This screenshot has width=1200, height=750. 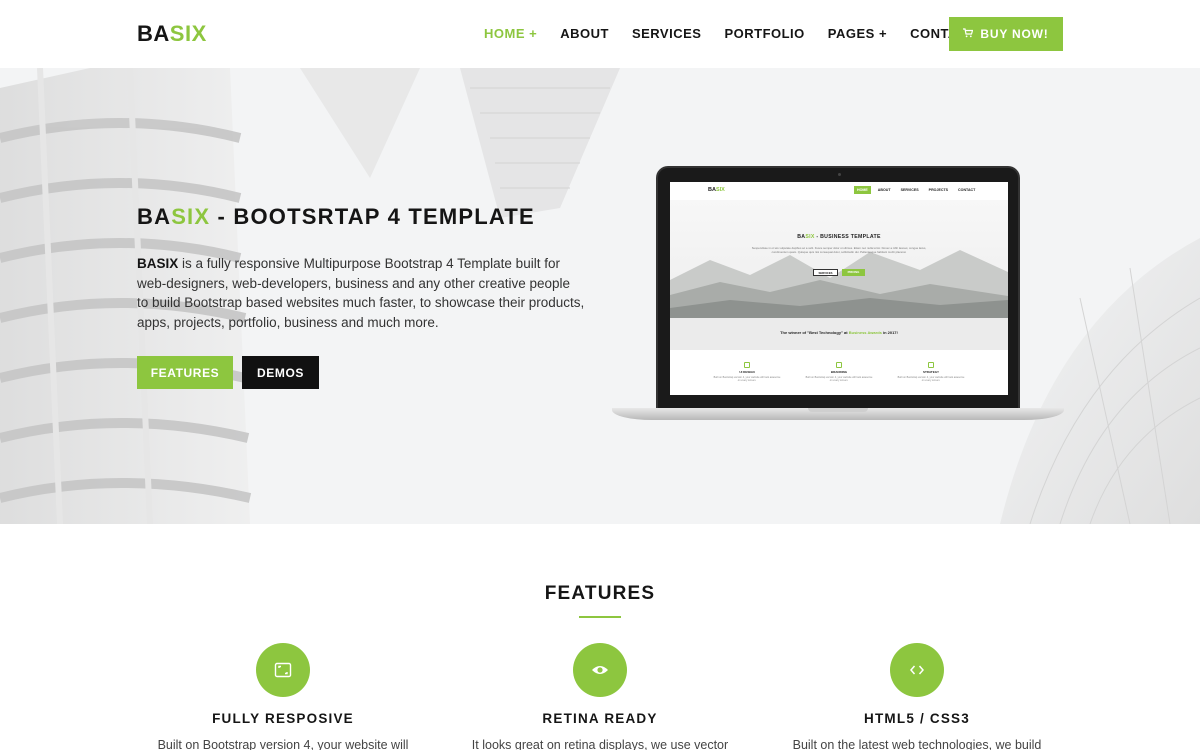 I want to click on preview-nav-projects: PROJECTS, so click(x=938, y=190).